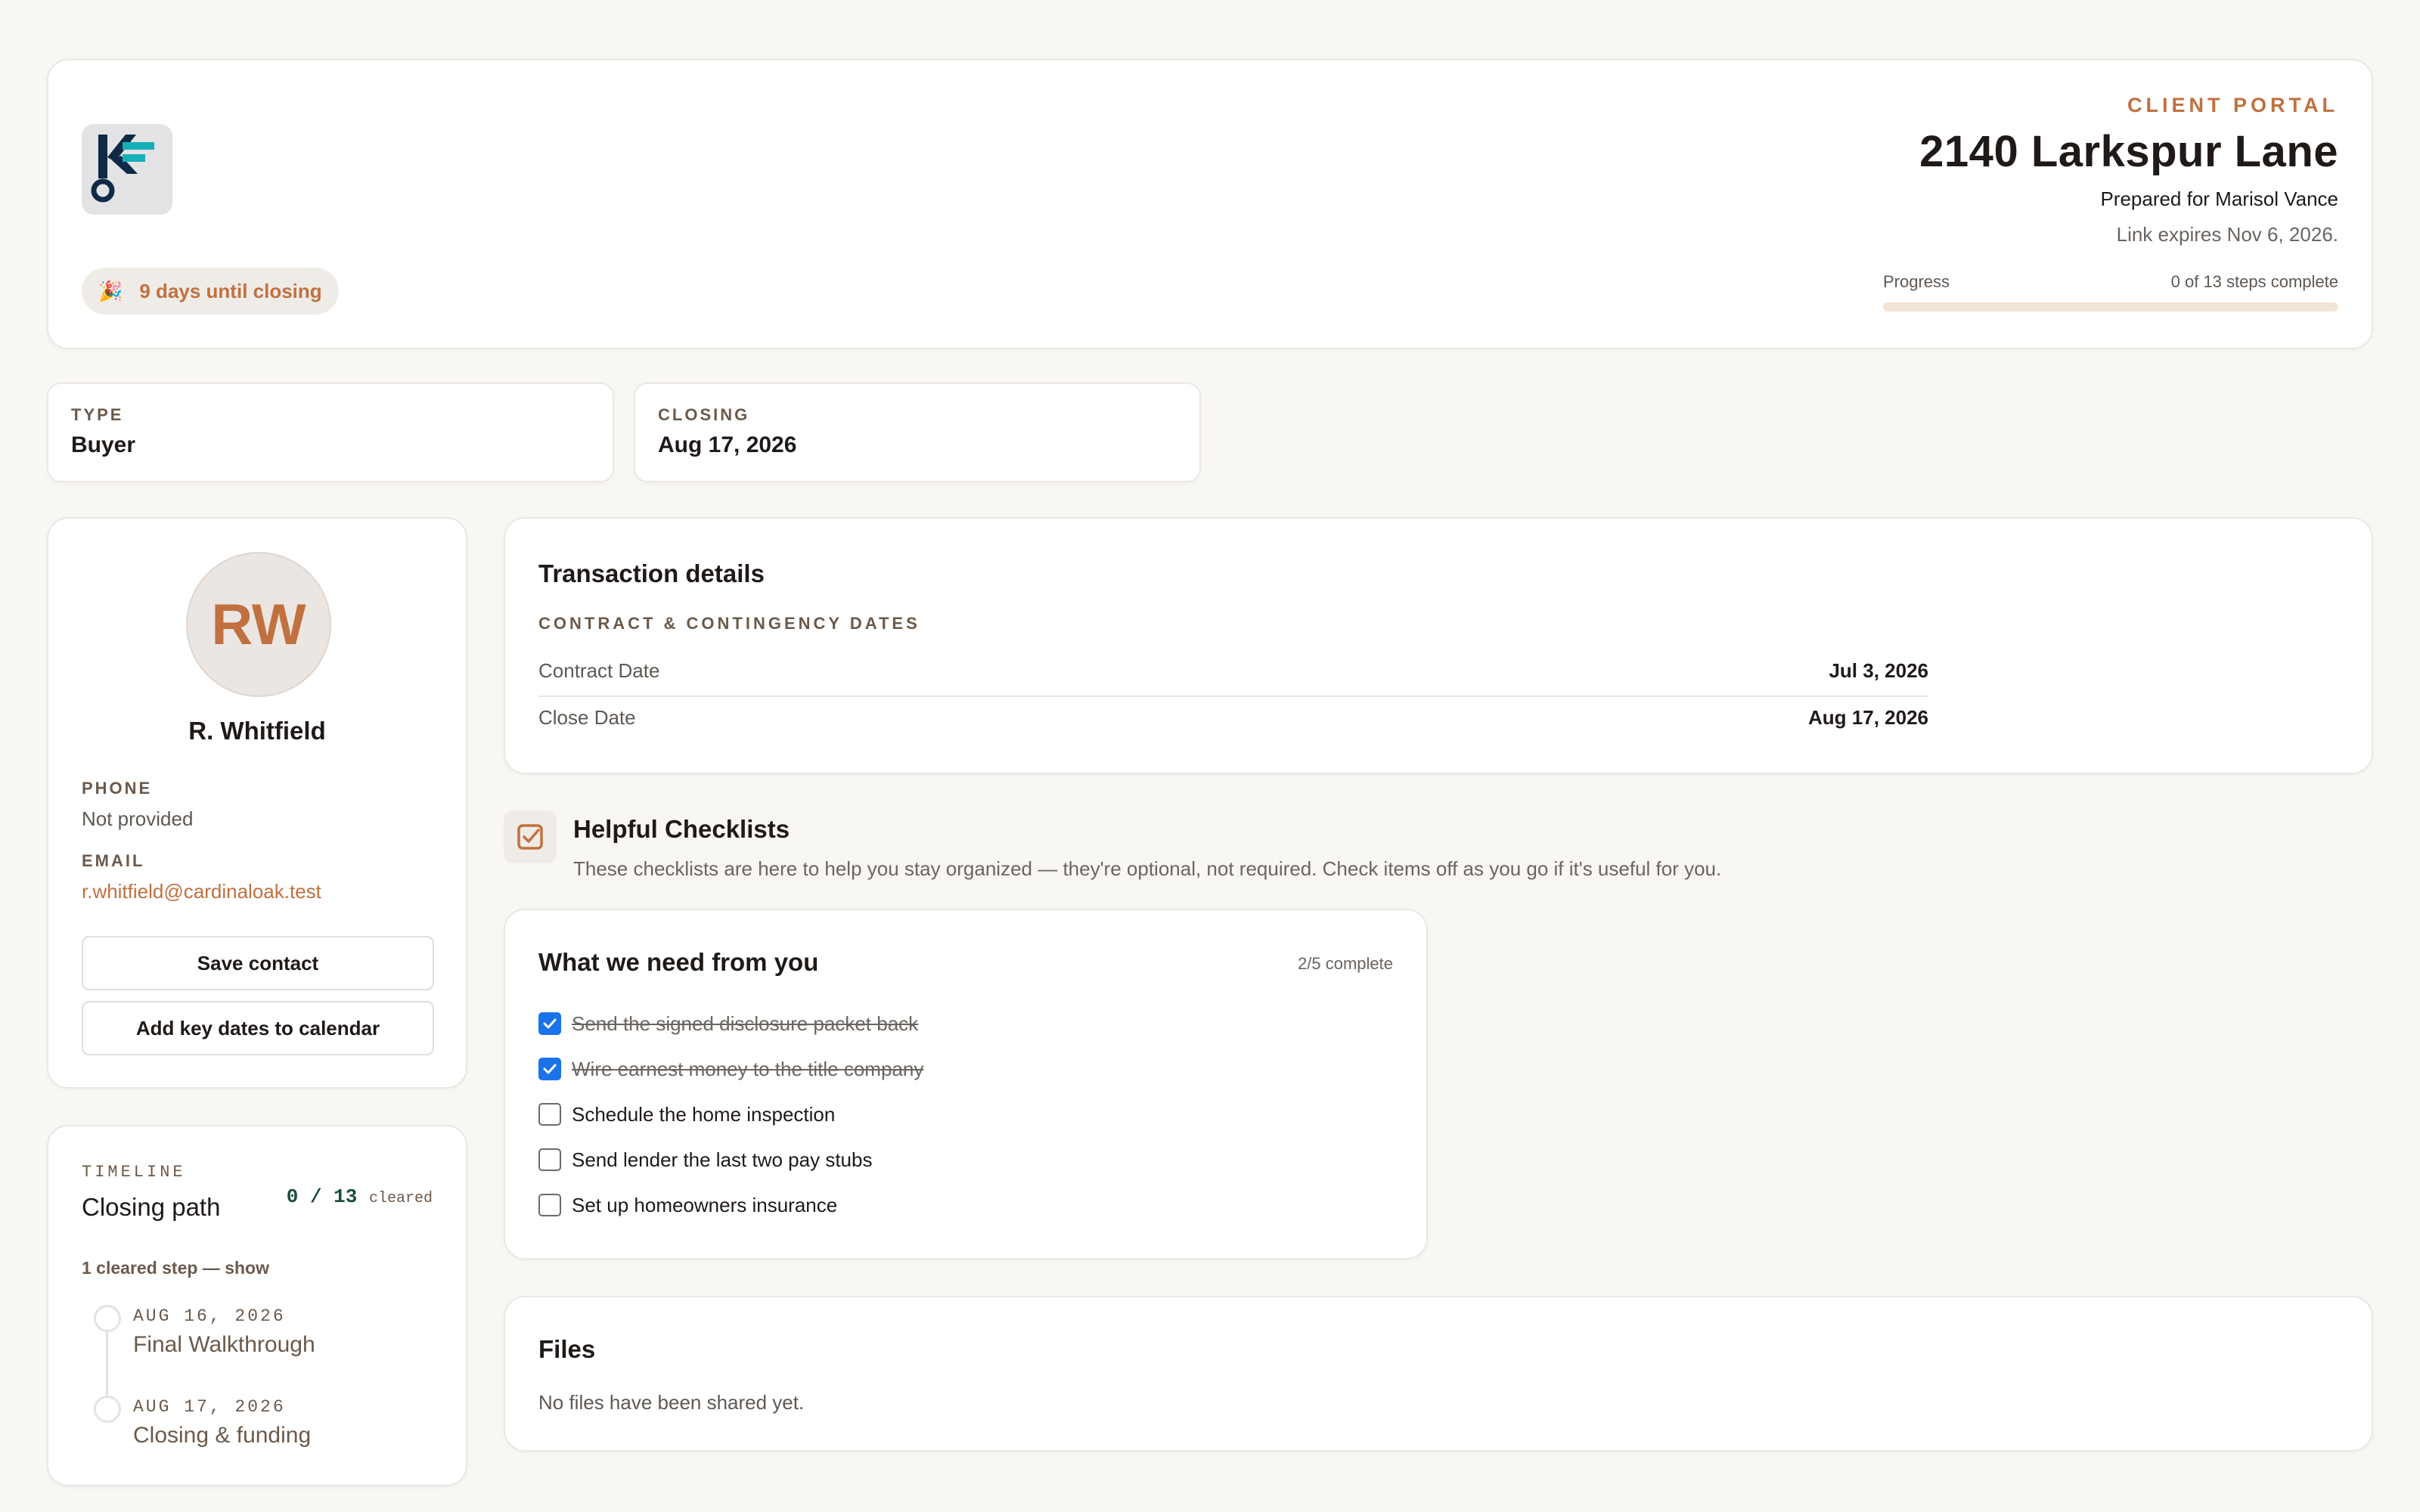 This screenshot has width=2420, height=1512. I want to click on checklists-title: Helpful Checklists, so click(681, 829).